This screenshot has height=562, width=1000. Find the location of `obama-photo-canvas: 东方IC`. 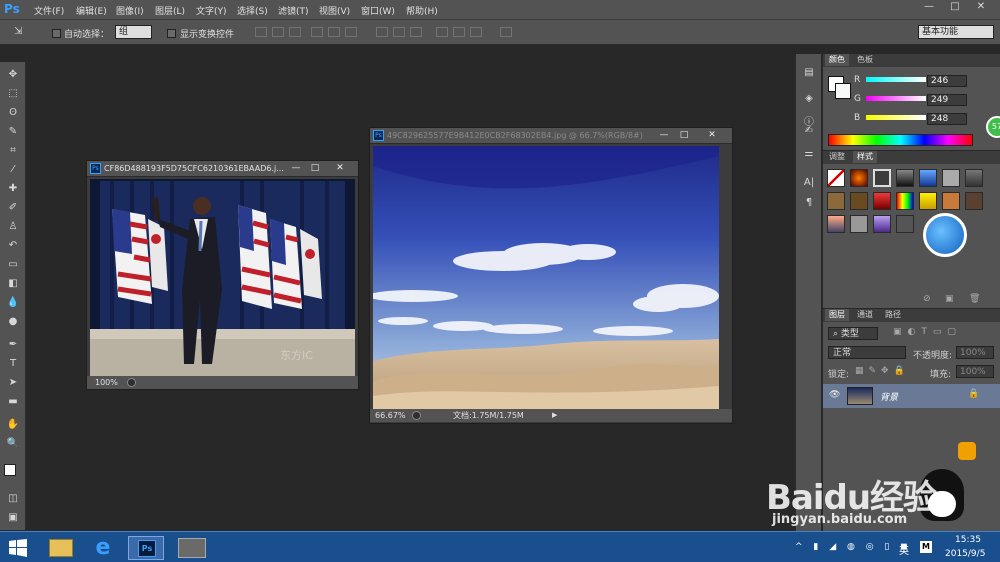

obama-photo-canvas: 东方IC is located at coordinates (222, 277).